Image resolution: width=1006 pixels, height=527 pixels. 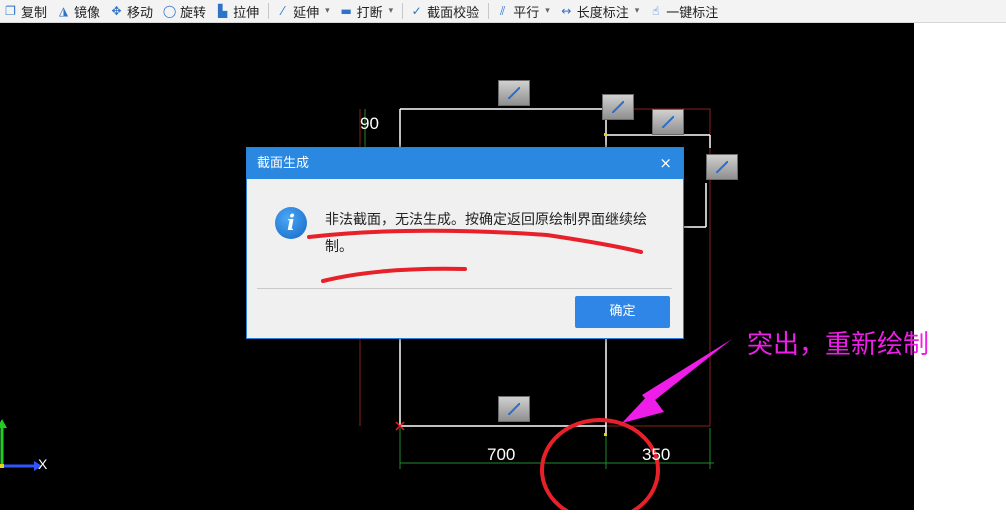 I want to click on stretch-label: 拉伸, so click(x=246, y=13).